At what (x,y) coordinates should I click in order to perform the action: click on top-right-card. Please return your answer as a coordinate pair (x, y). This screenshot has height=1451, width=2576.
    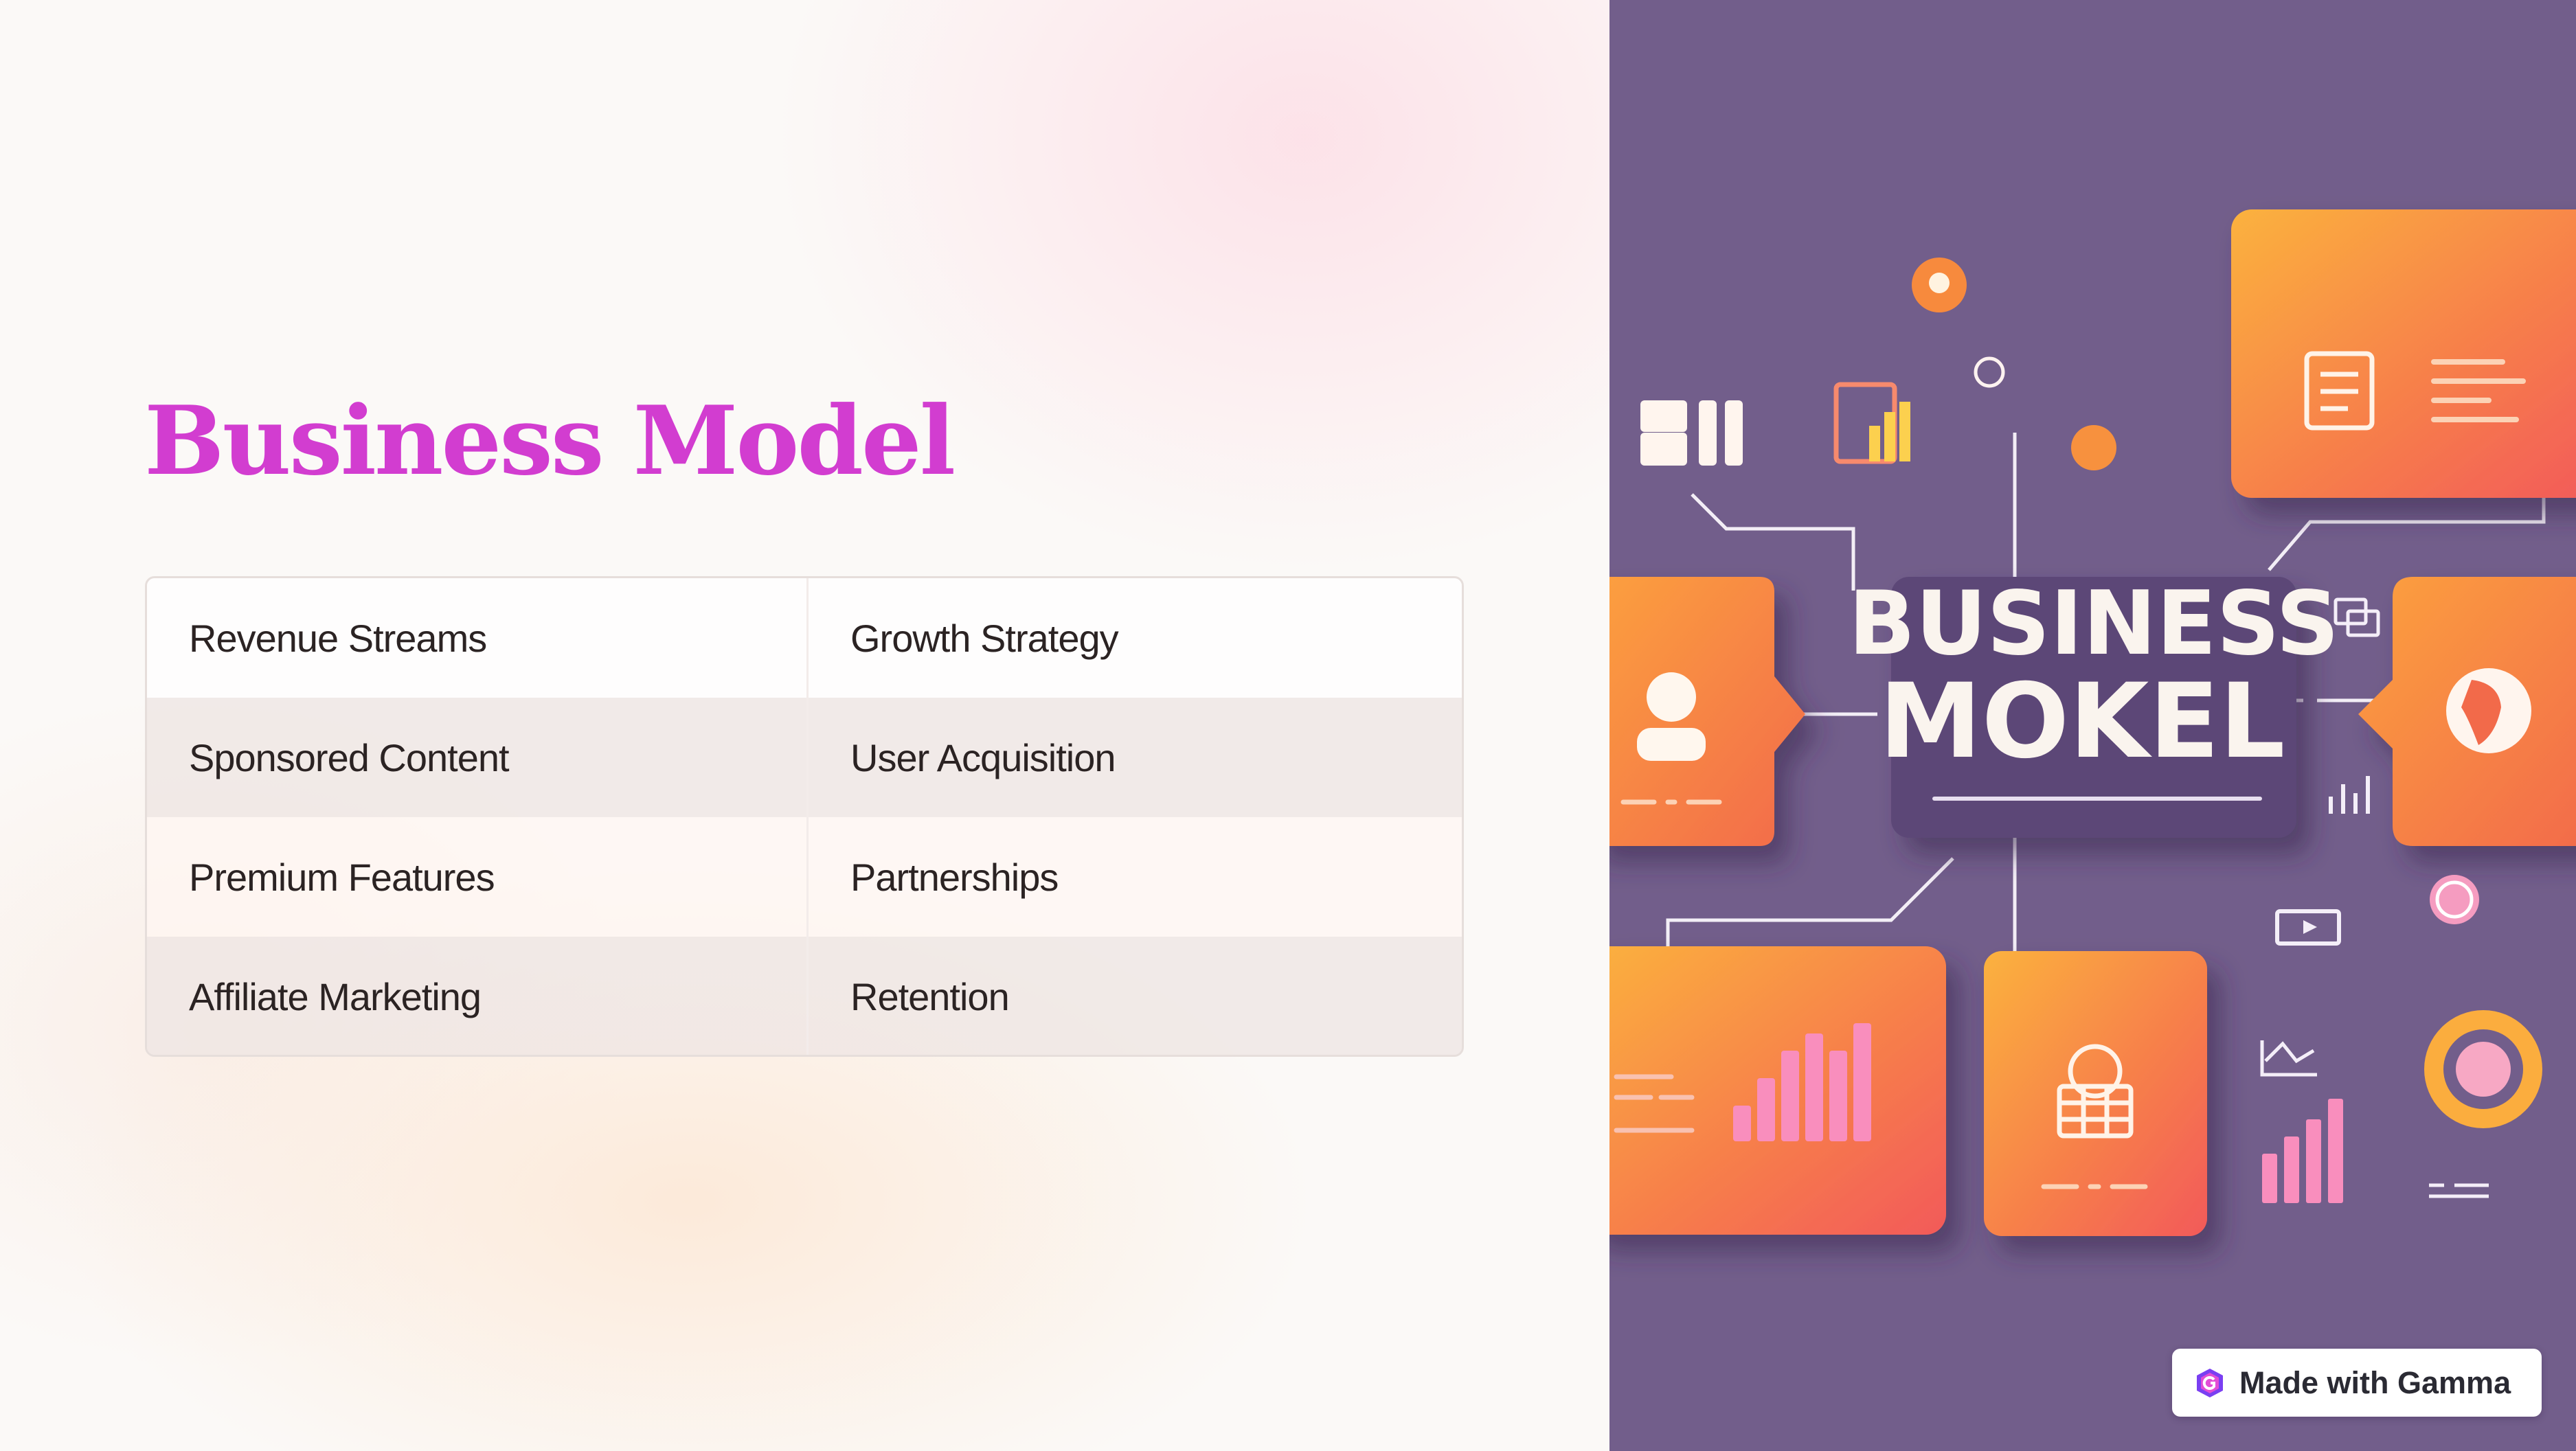
    Looking at the image, I should click on (2403, 354).